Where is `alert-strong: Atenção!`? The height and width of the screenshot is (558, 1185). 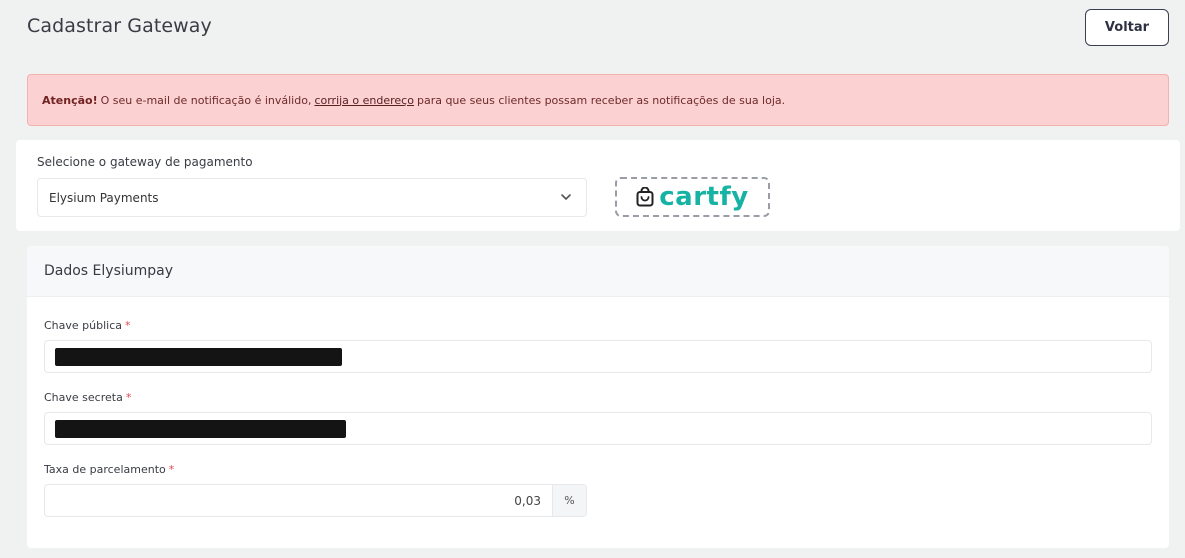 alert-strong: Atenção! is located at coordinates (70, 100).